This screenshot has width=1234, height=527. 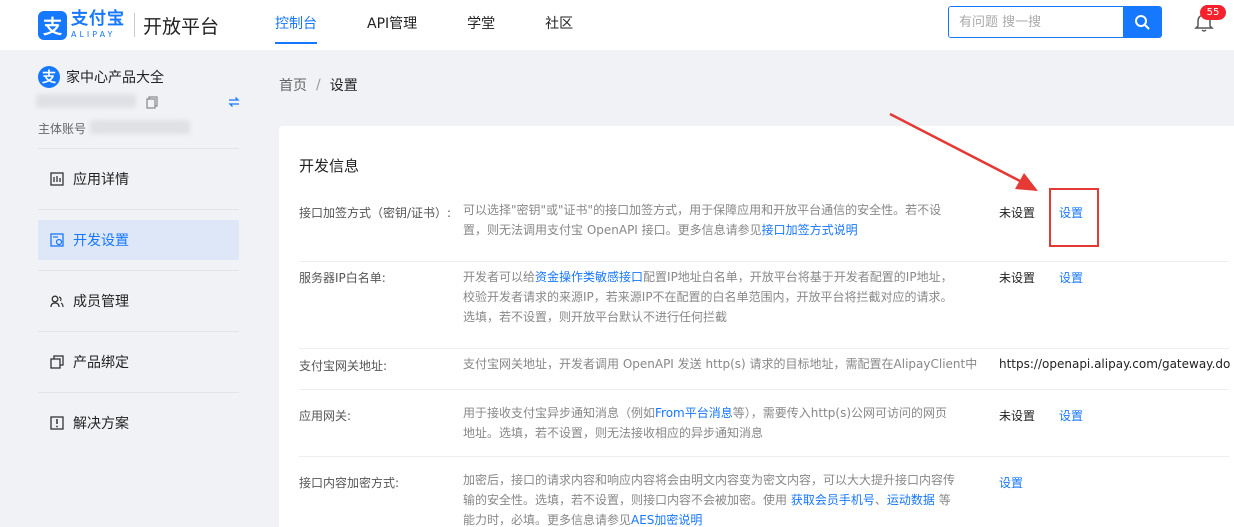 I want to click on desc-text: 用于接收支付宝异步通知消息（例如, so click(x=559, y=413).